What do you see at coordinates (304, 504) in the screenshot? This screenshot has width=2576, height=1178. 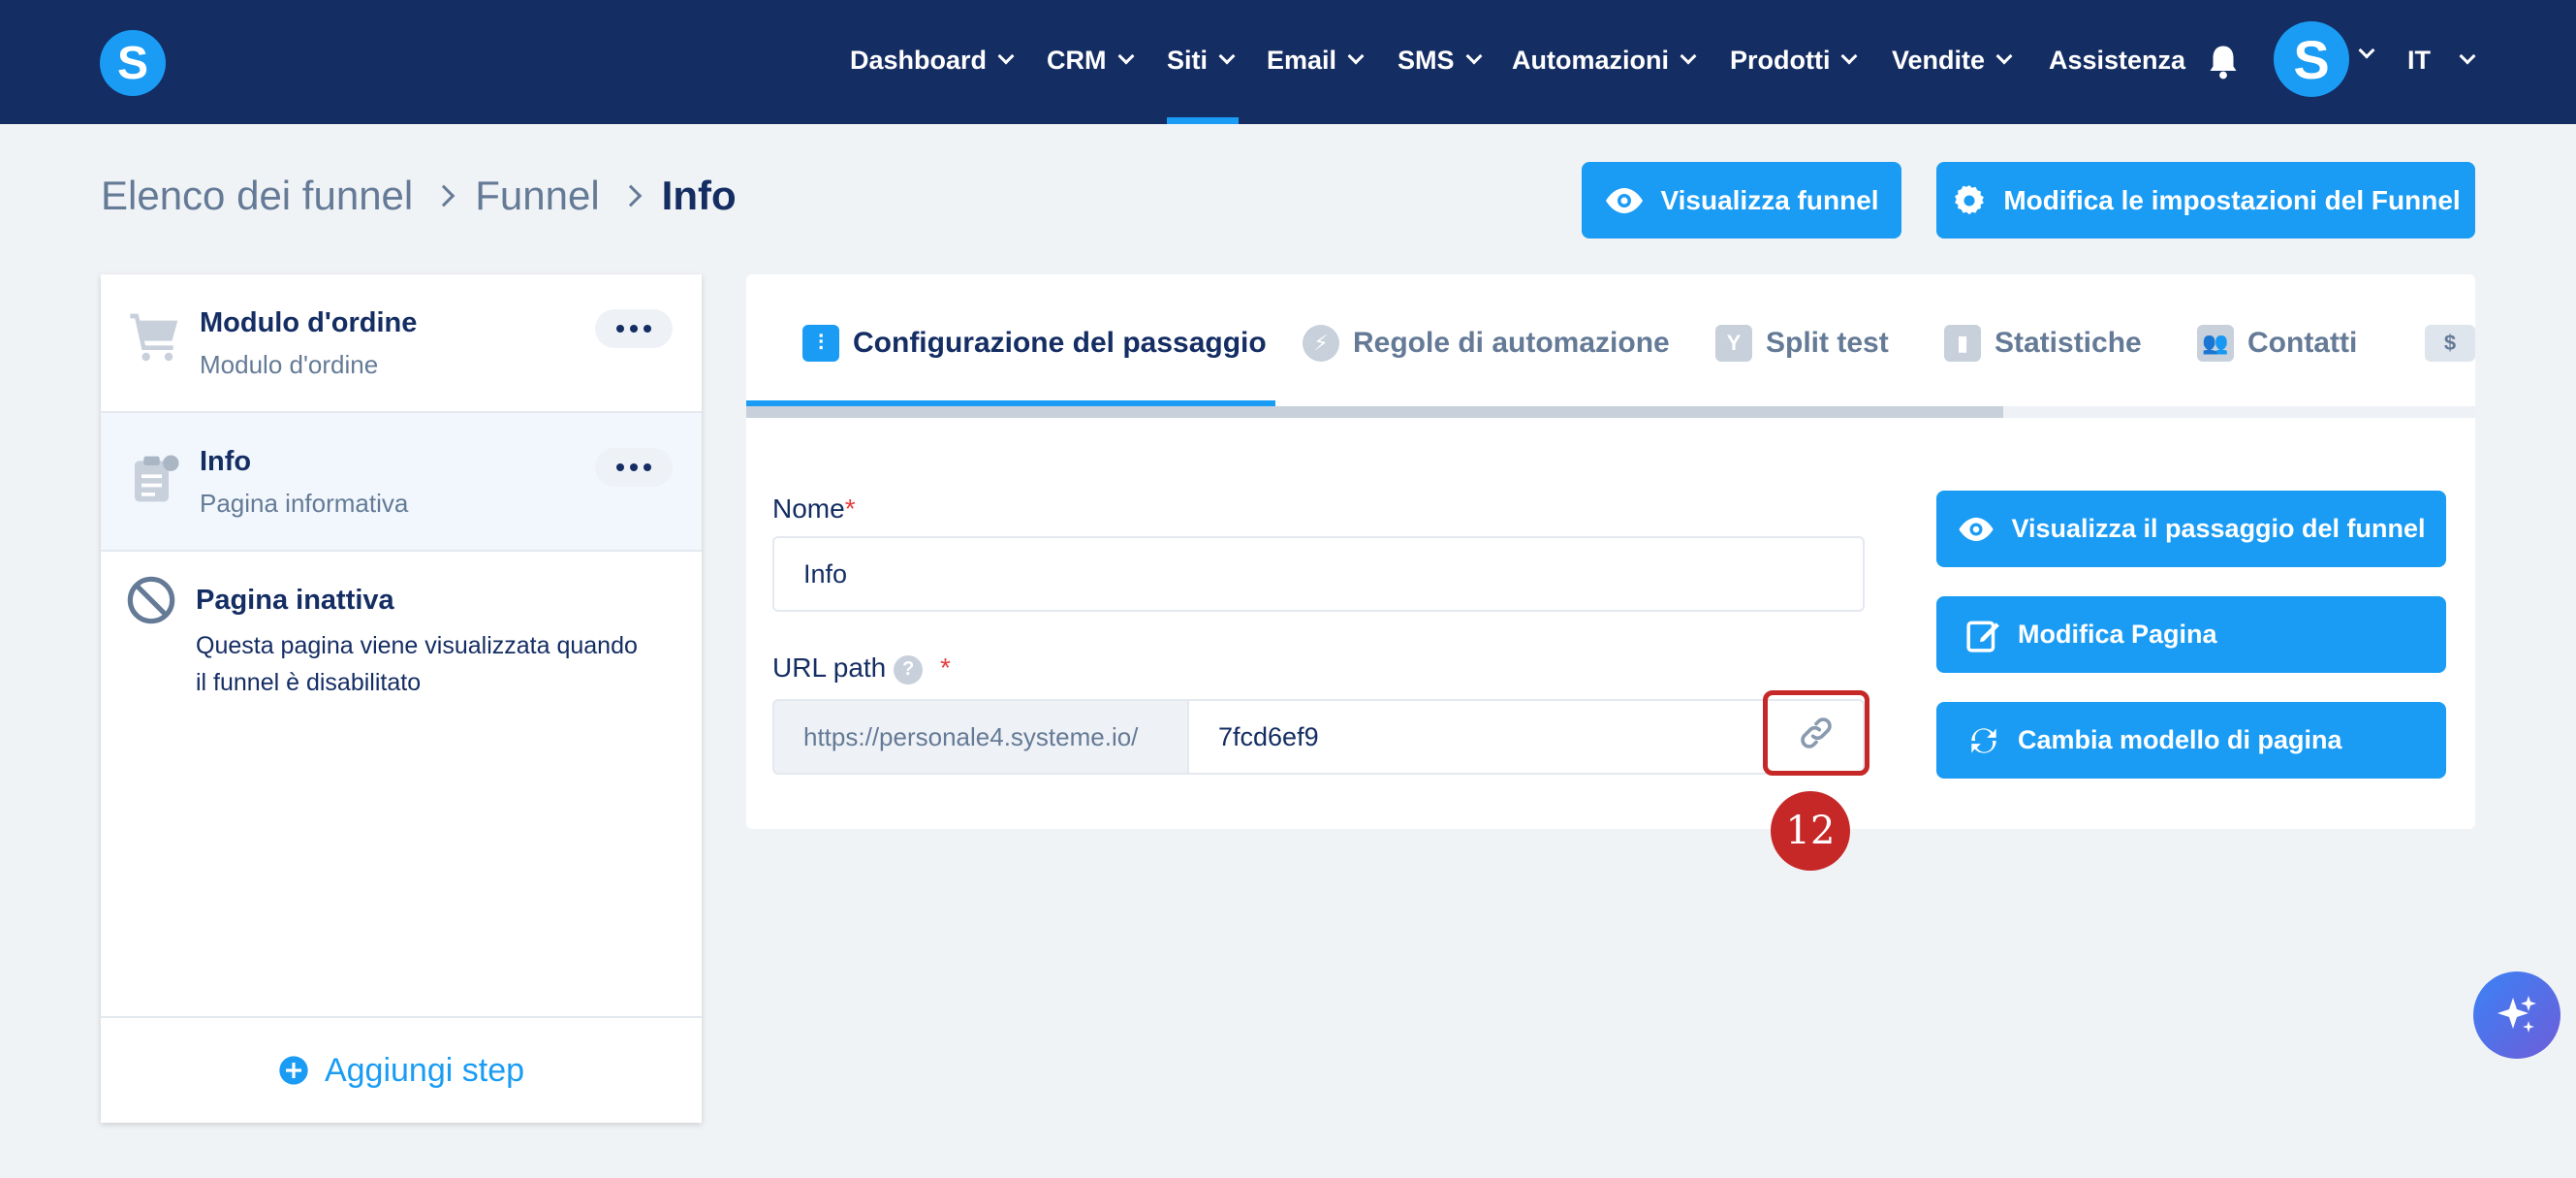 I see `step-subtitle: Pagina informativa` at bounding box center [304, 504].